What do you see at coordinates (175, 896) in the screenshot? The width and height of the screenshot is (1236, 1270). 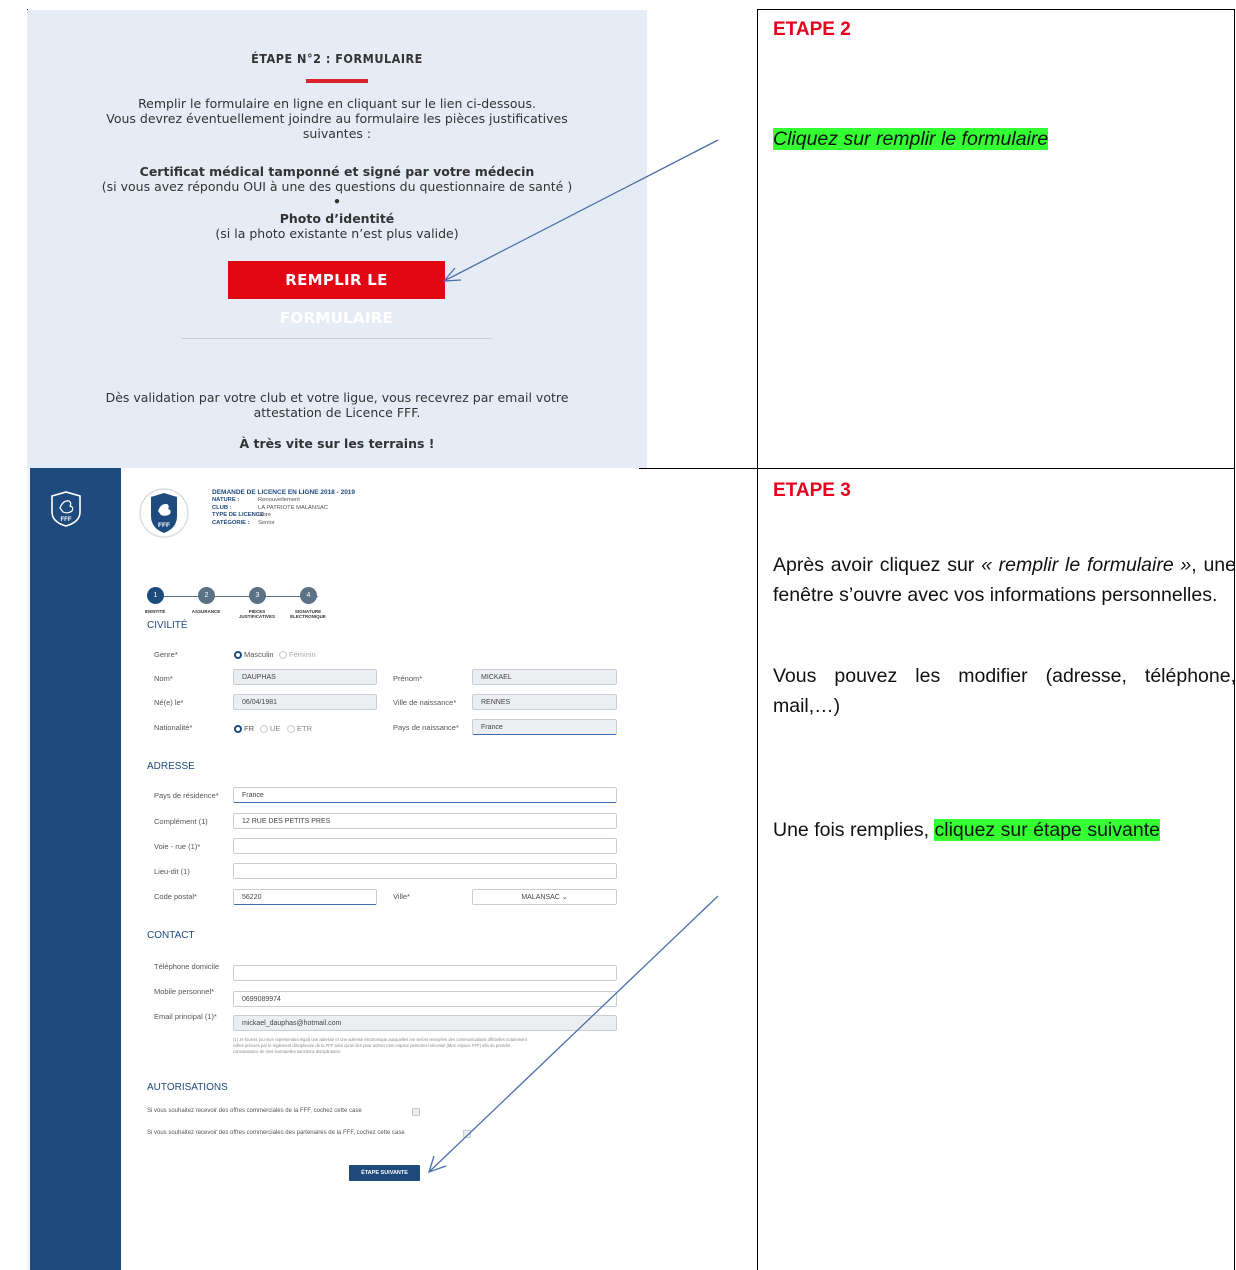 I see `code-postal-label: Code postal*` at bounding box center [175, 896].